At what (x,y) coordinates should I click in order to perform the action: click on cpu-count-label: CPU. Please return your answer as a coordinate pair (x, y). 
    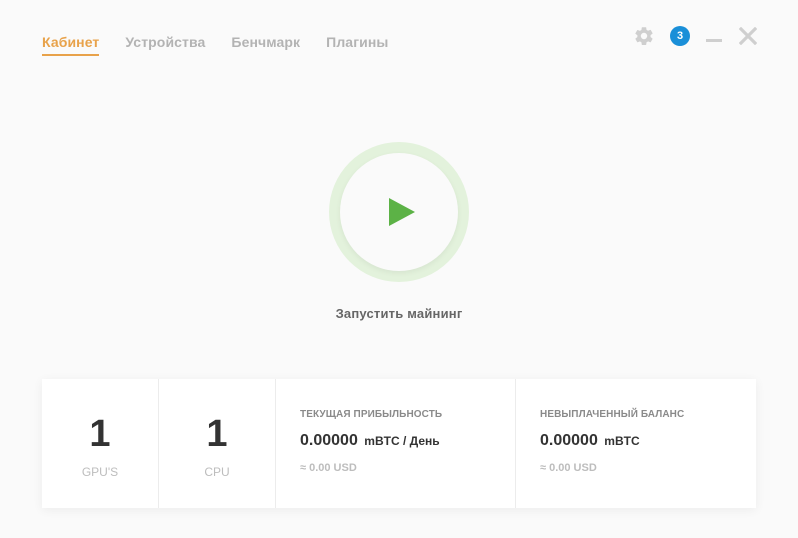
    Looking at the image, I should click on (217, 472).